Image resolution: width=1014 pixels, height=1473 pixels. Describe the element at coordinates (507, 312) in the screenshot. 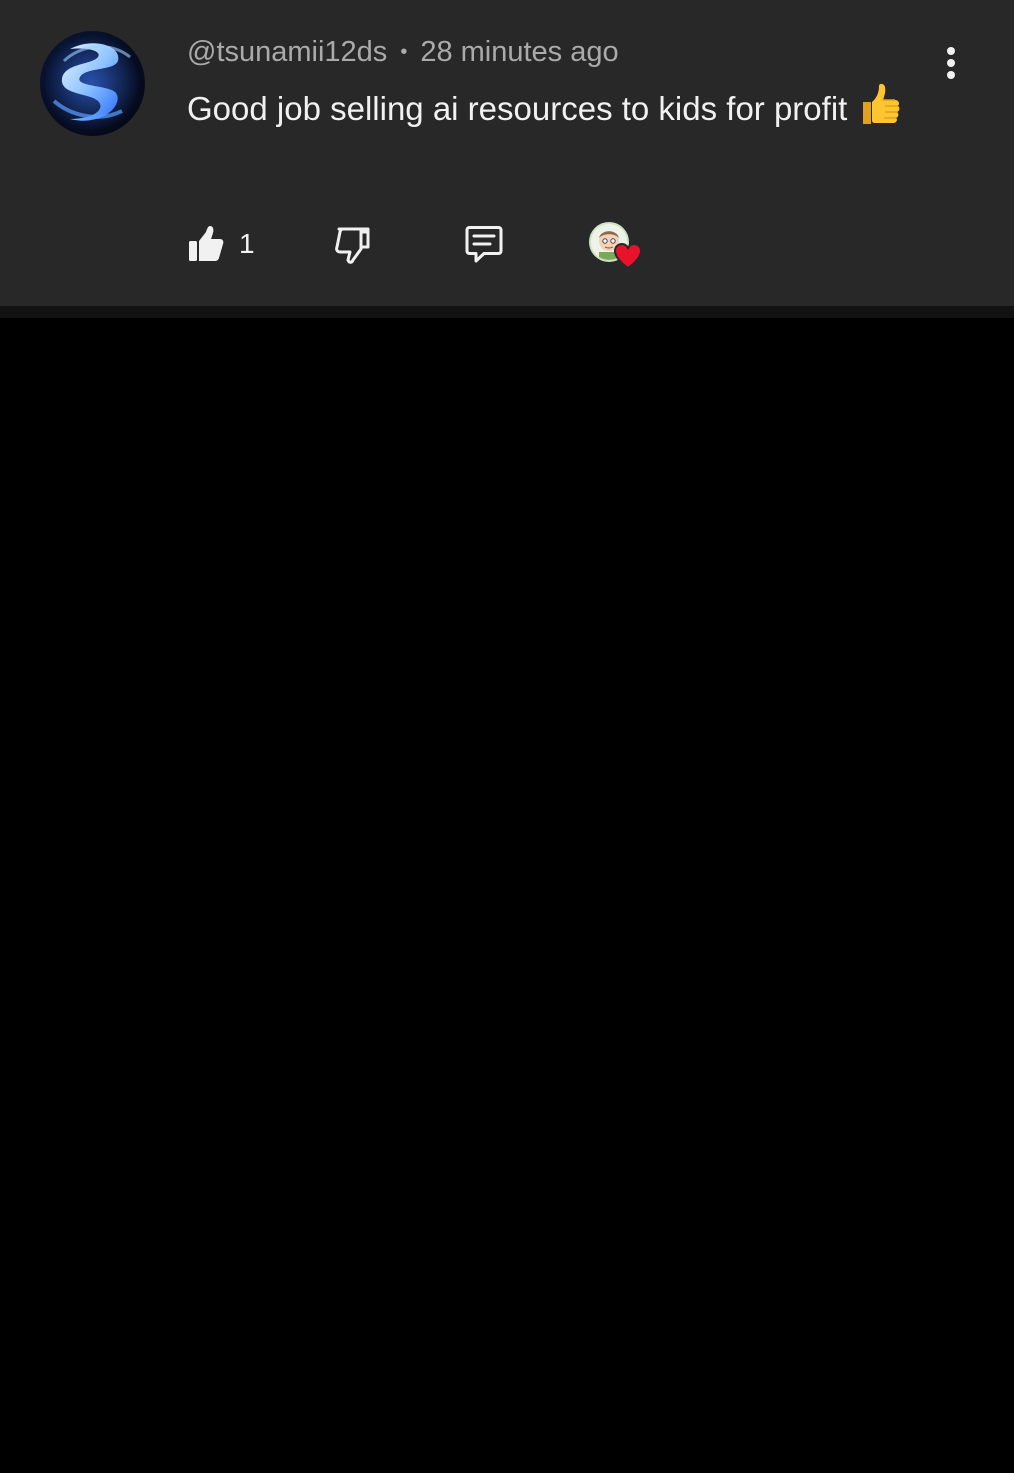

I see `card-divider` at that location.